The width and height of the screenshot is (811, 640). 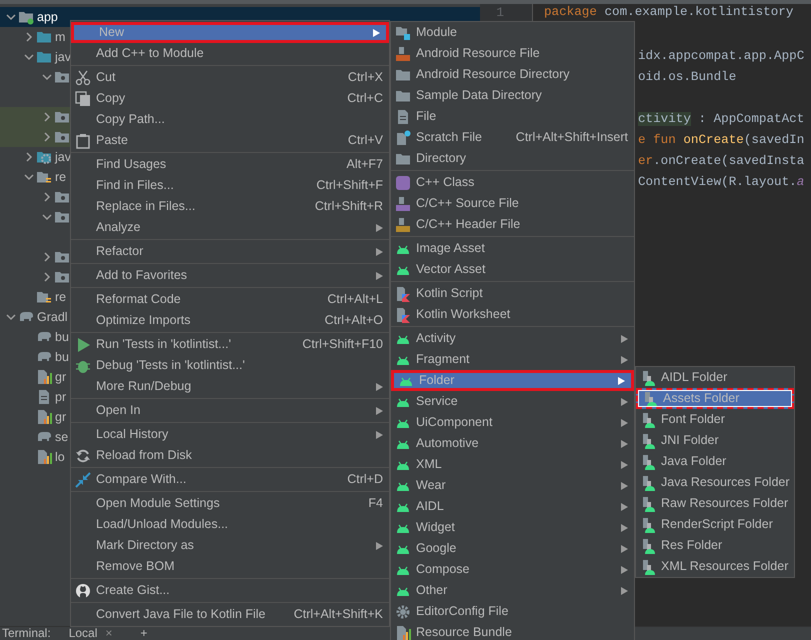 I want to click on code-line: e fun onCreate(savedIn, so click(x=721, y=140).